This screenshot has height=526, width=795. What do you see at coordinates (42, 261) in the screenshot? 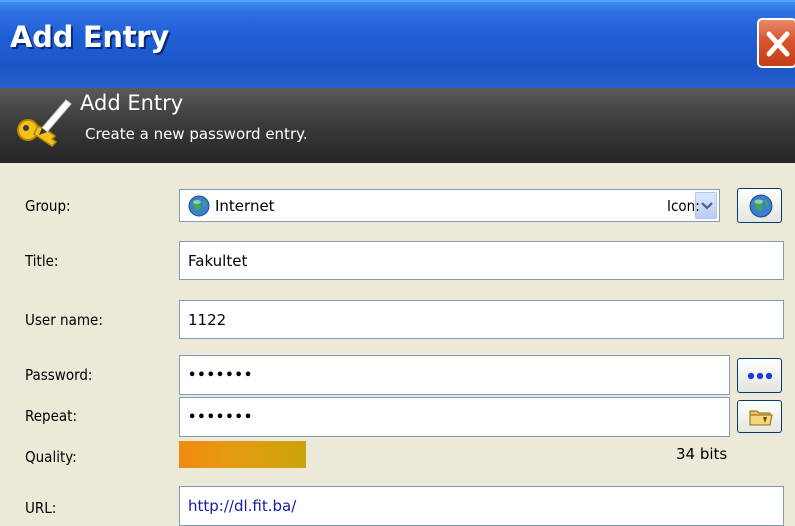
I see `title-label: Title:` at bounding box center [42, 261].